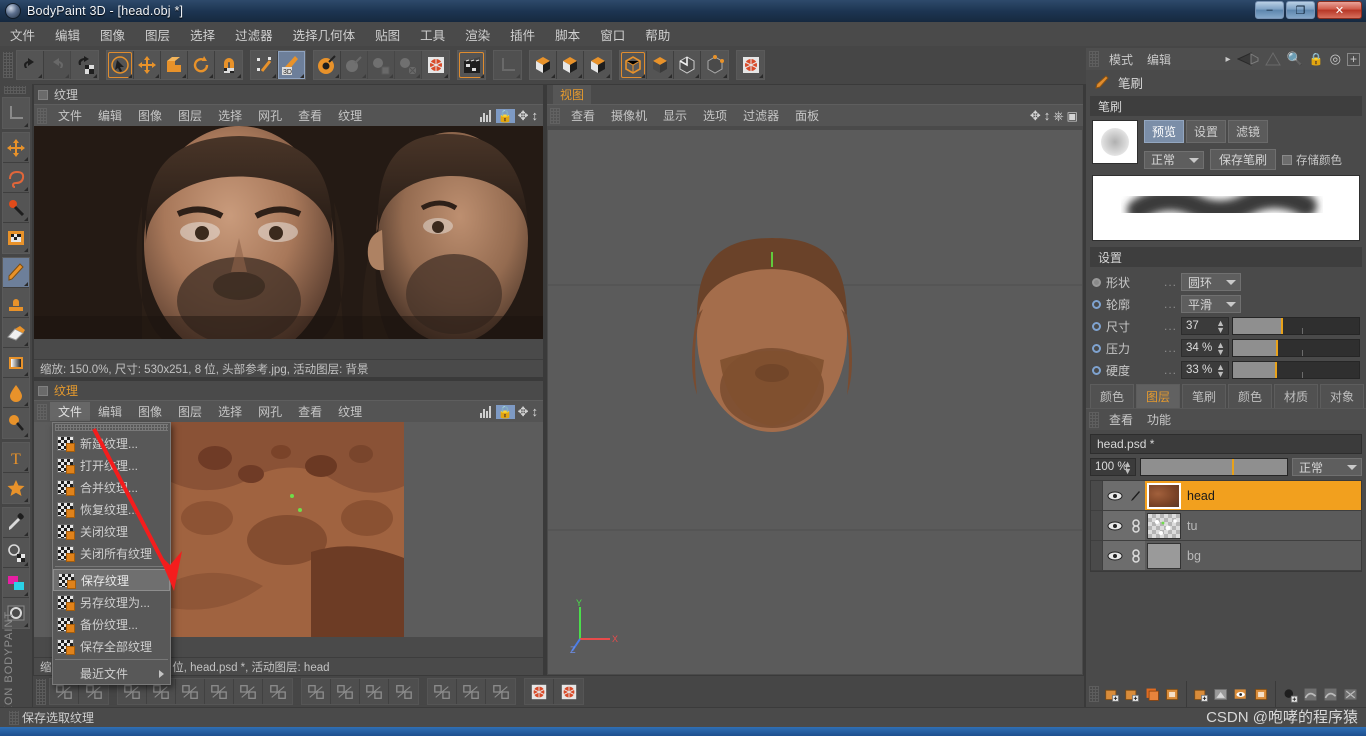 This screenshot has height=736, width=1366. What do you see at coordinates (1136, 555) in the screenshot?
I see `link-icon` at bounding box center [1136, 555].